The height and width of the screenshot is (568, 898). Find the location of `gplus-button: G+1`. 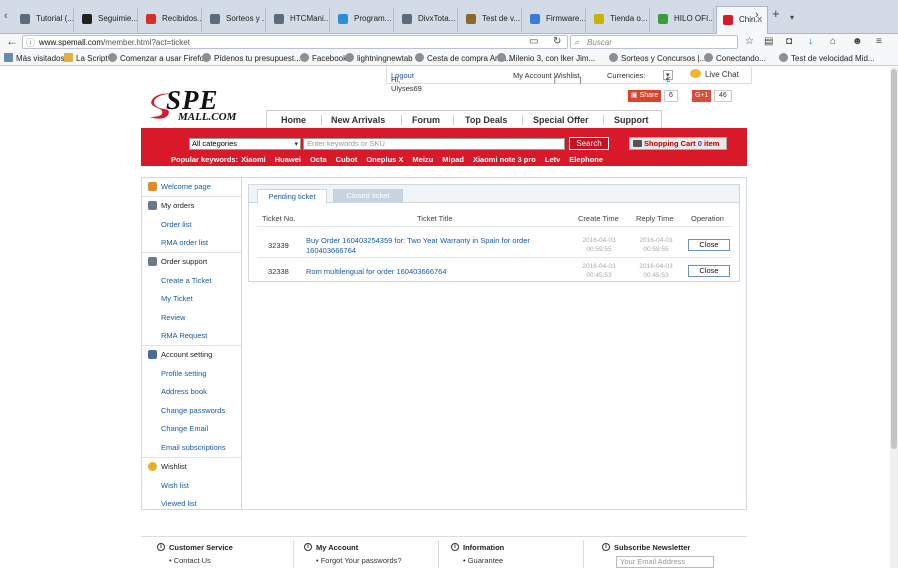

gplus-button: G+1 is located at coordinates (702, 96).